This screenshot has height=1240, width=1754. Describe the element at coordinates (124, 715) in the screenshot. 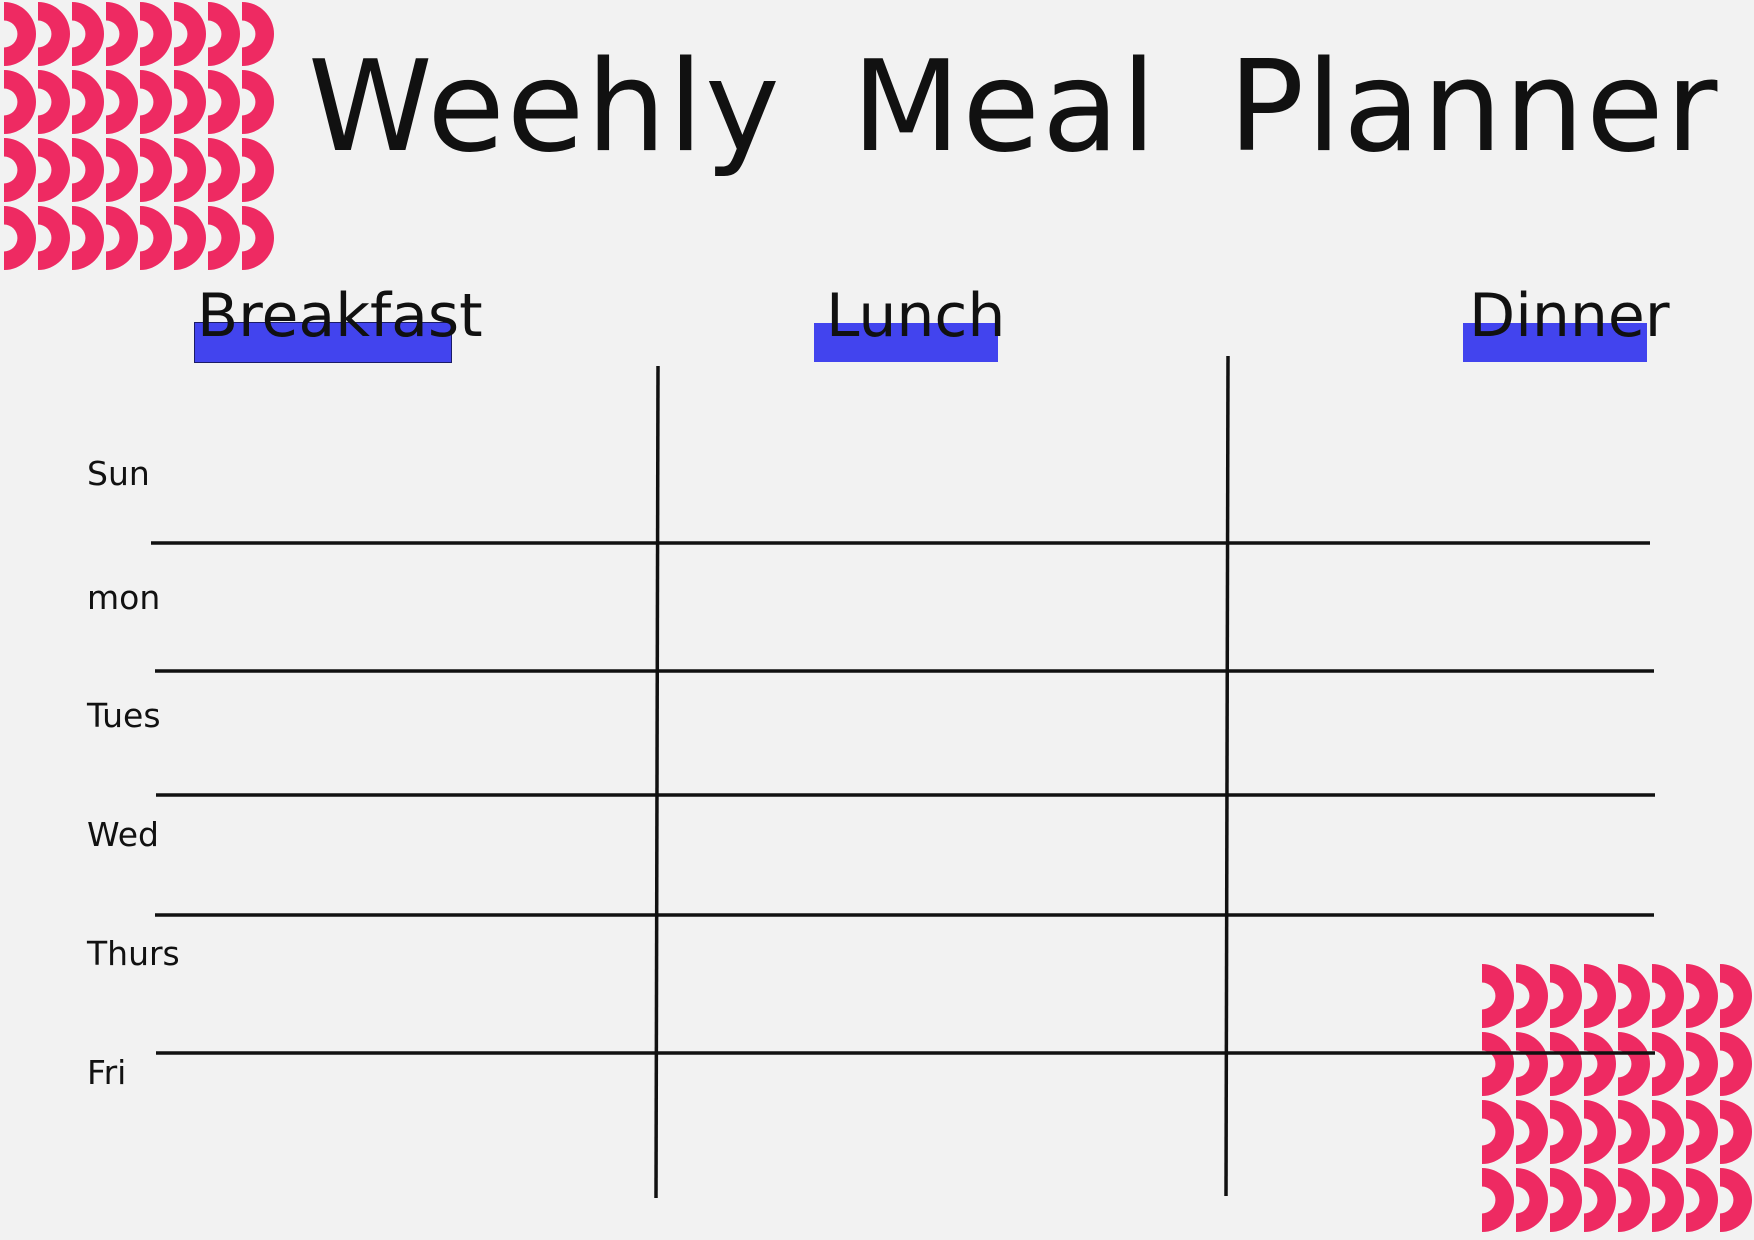

I see `day-label-tues: Tues` at that location.